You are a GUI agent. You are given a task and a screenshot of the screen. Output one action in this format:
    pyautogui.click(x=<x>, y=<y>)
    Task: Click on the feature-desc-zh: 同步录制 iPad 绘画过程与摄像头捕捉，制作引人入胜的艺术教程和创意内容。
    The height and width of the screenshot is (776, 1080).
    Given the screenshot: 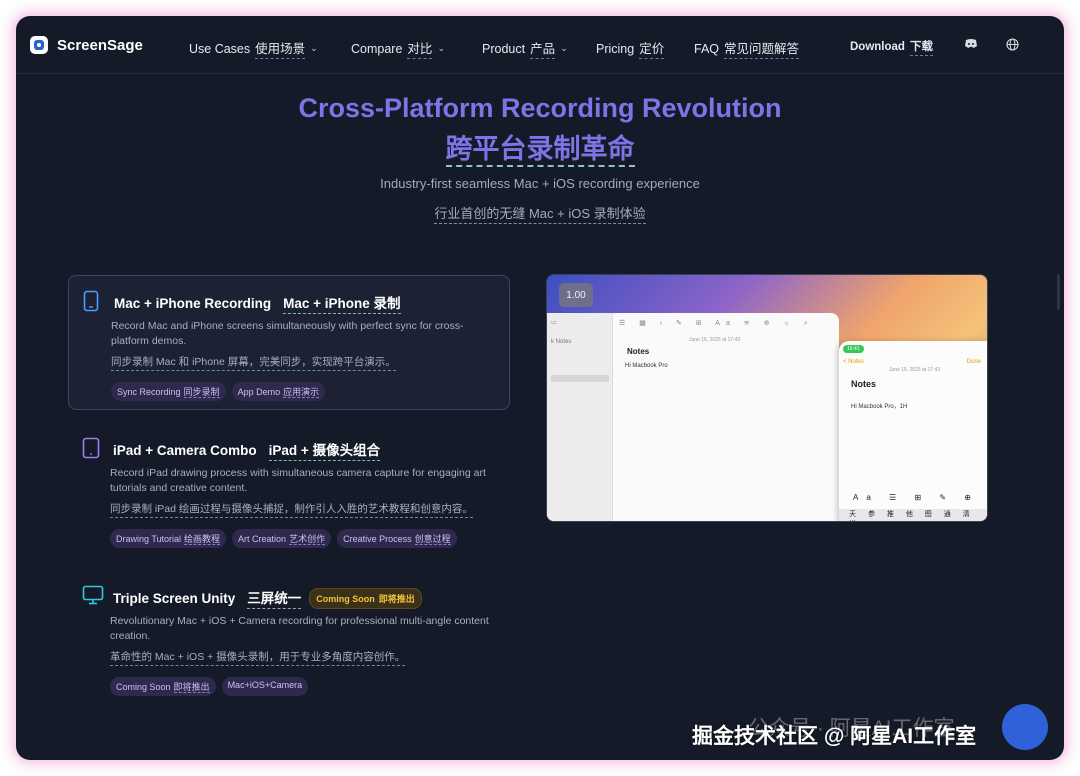 What is the action you would take?
    pyautogui.click(x=291, y=509)
    